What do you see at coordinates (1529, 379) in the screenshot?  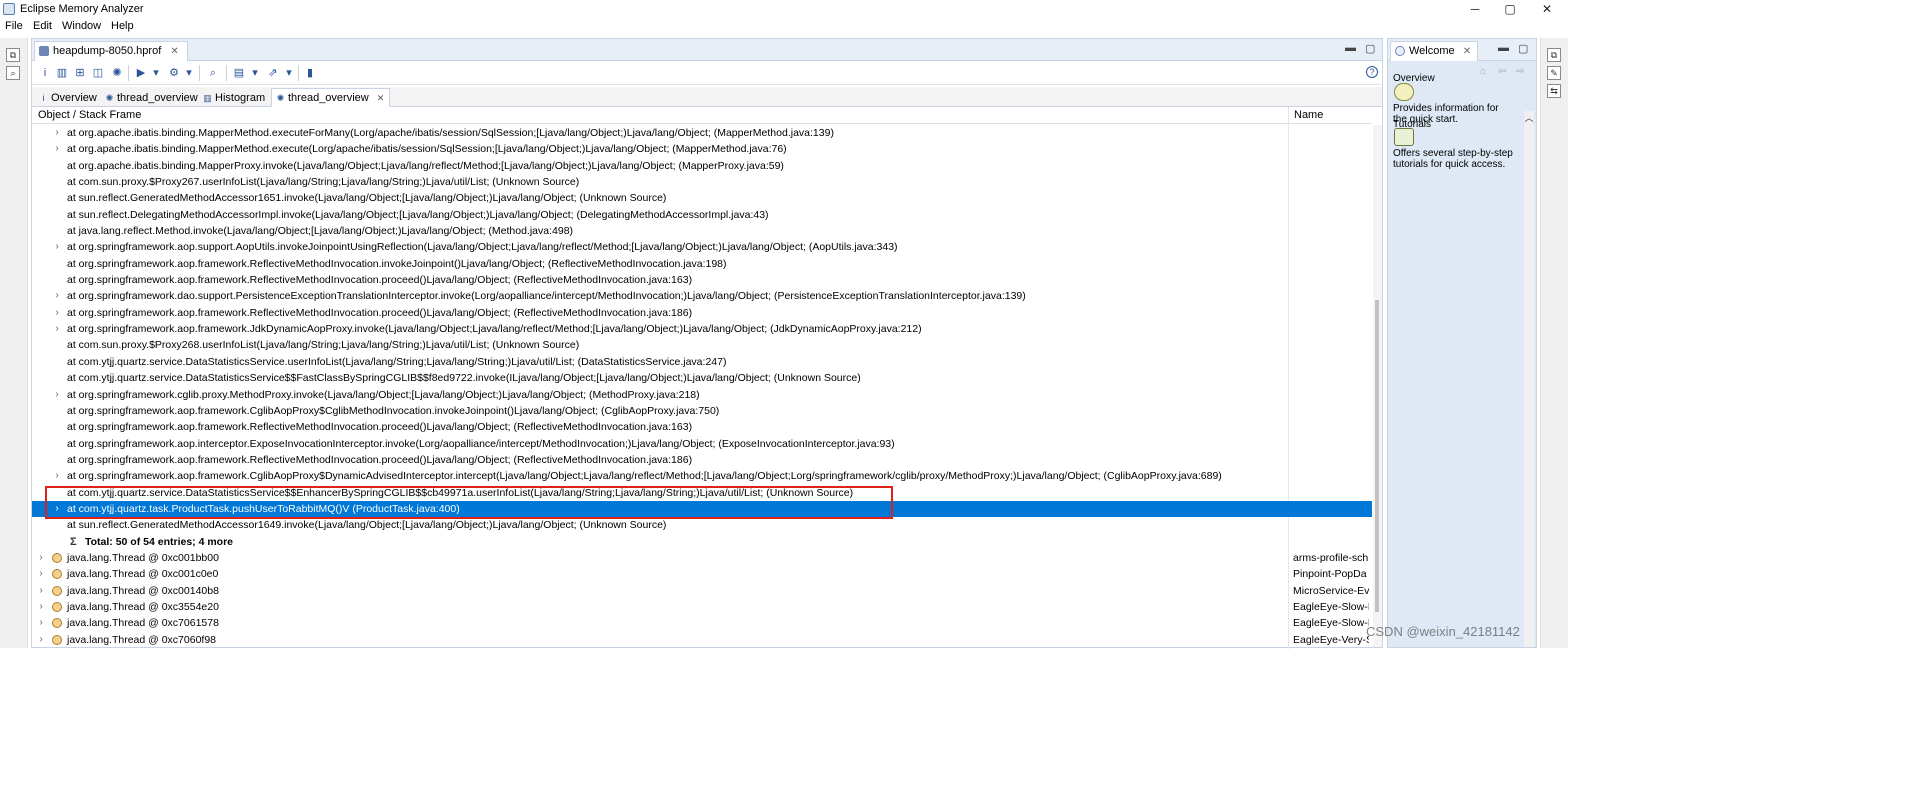 I see `welcome-scrollbar: ︿` at bounding box center [1529, 379].